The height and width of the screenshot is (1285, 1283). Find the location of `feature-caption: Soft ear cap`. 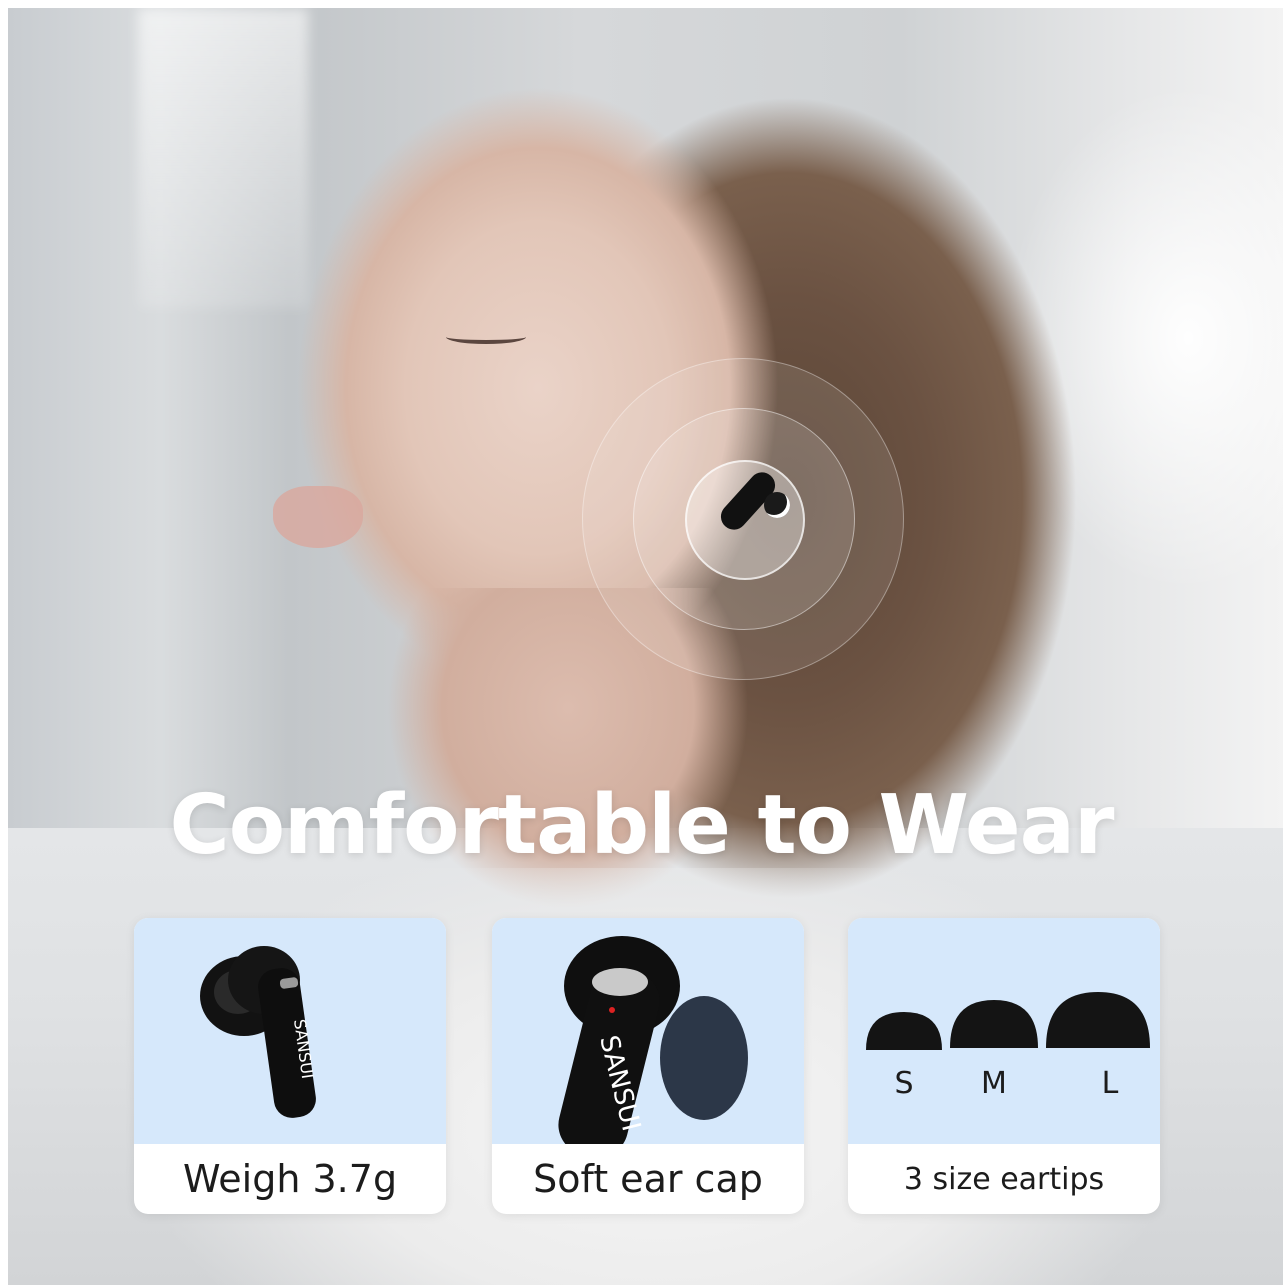

feature-caption: Soft ear cap is located at coordinates (648, 1179).